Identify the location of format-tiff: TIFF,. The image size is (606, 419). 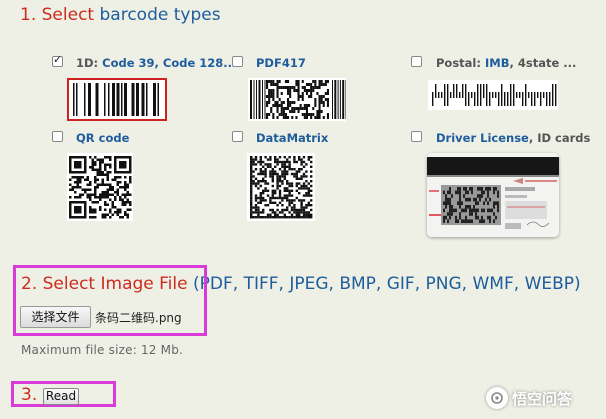
(263, 284).